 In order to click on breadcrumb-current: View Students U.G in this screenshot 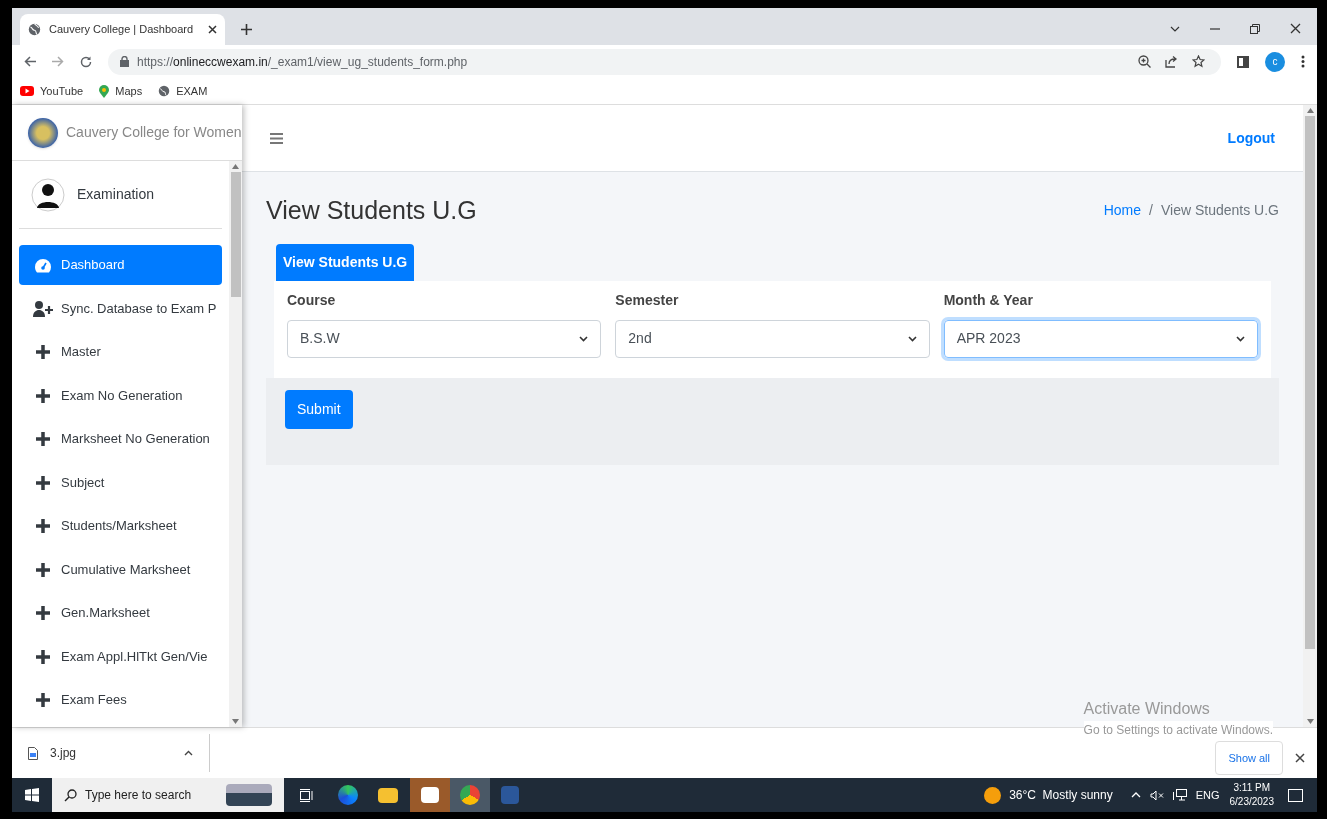, I will do `click(1219, 211)`.